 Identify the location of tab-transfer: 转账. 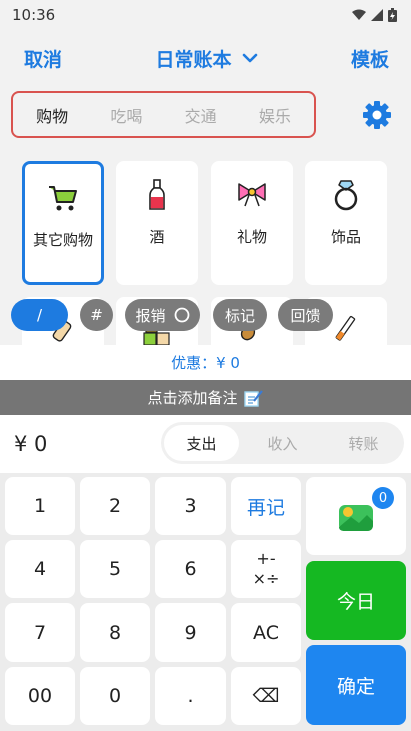
(363, 443).